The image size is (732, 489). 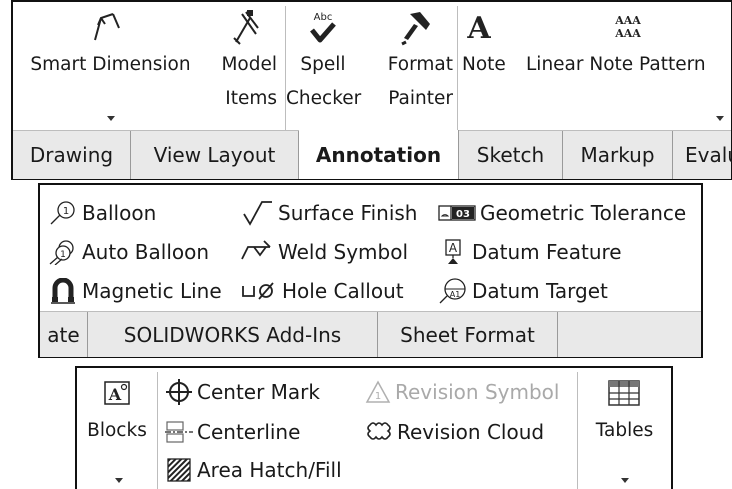 I want to click on center-mark-button: Center Mark, so click(x=242, y=392).